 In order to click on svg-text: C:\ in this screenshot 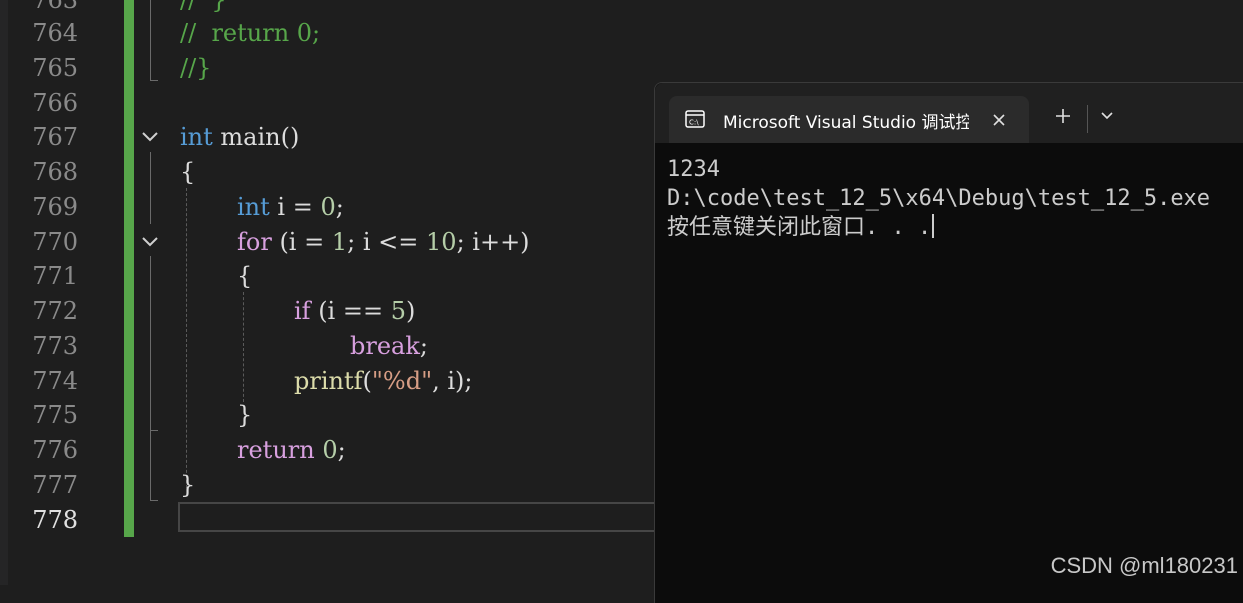, I will do `click(694, 123)`.